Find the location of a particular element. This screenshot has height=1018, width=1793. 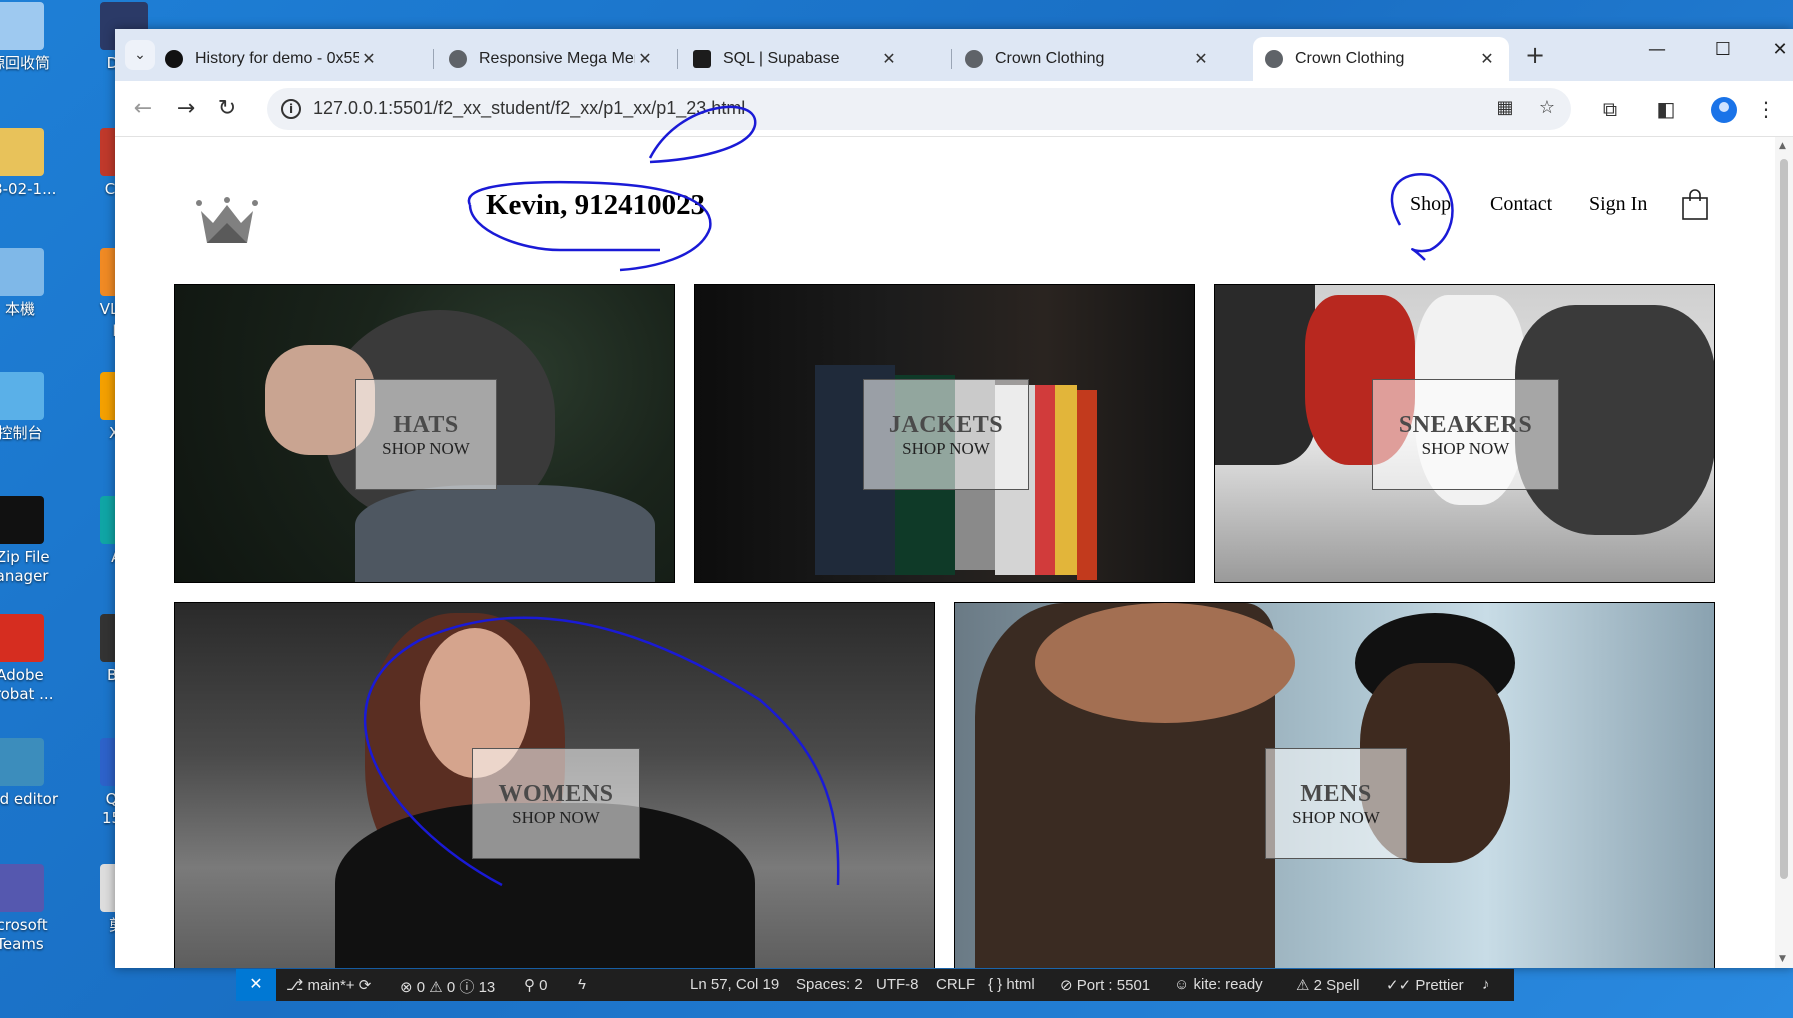

tab-title: Crown Clothing is located at coordinates (1050, 58).